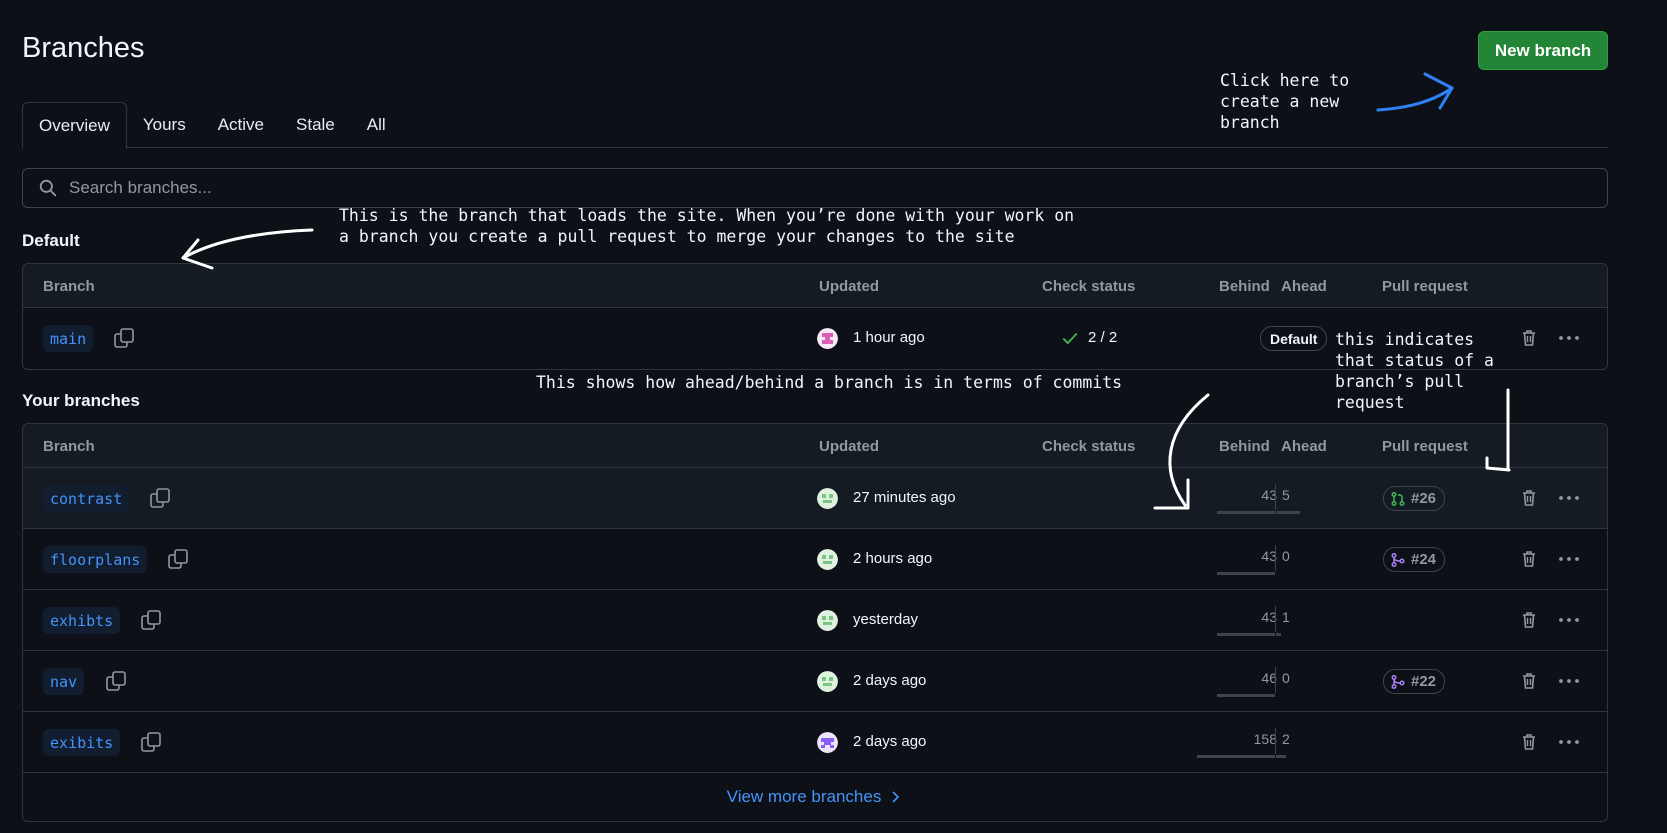  Describe the element at coordinates (815, 742) in the screenshot. I see `table-row: exibits 2 days ago 158 2` at that location.